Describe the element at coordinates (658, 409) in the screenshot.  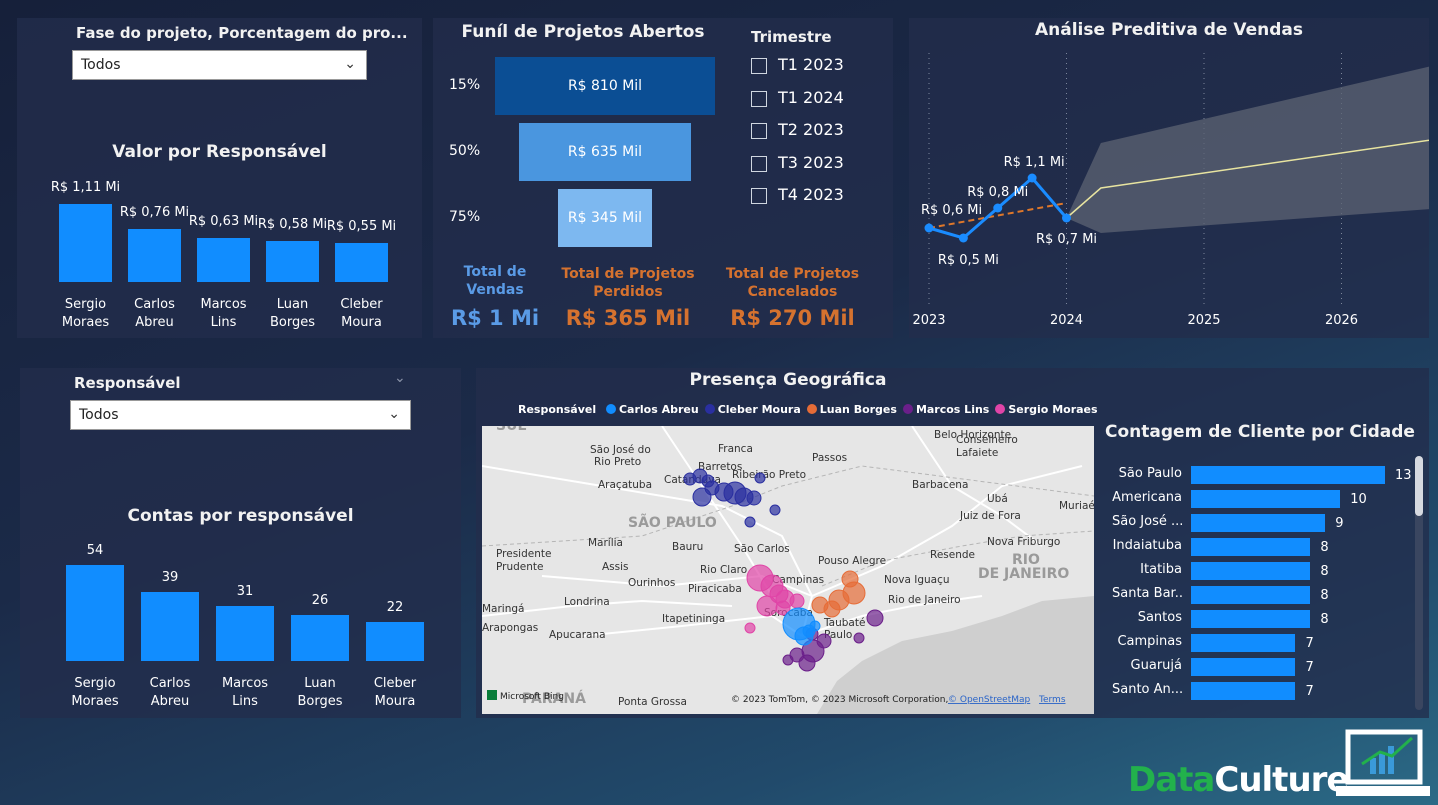
I see `legend-label: Carlos Abreu` at that location.